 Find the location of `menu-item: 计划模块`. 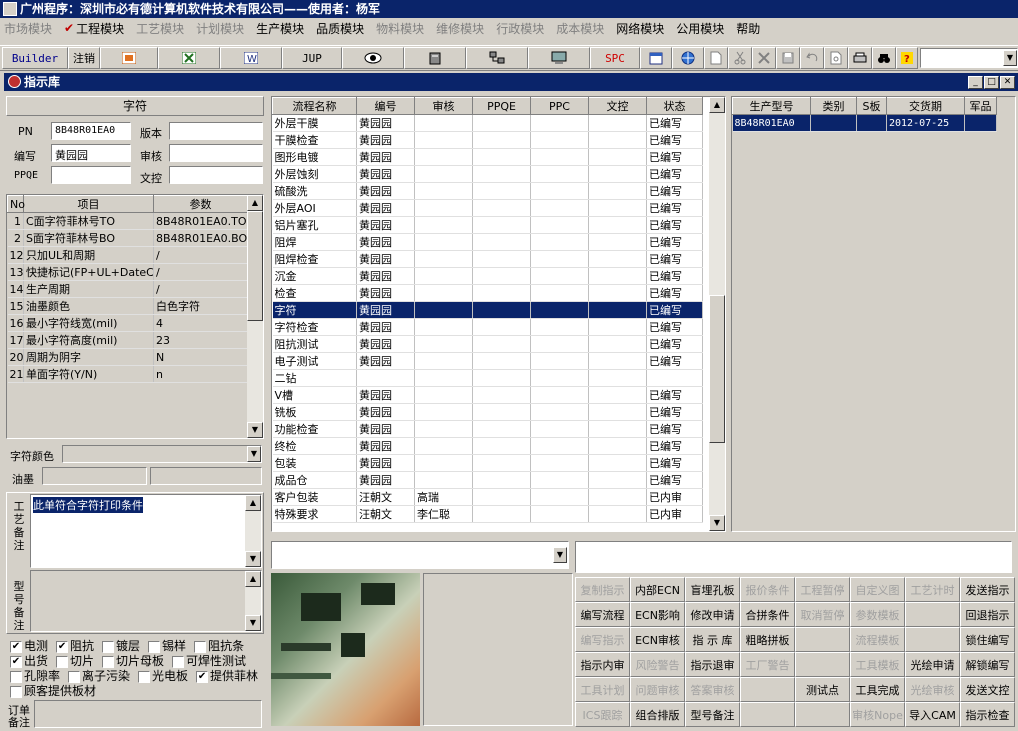

menu-item: 计划模块 is located at coordinates (220, 28).